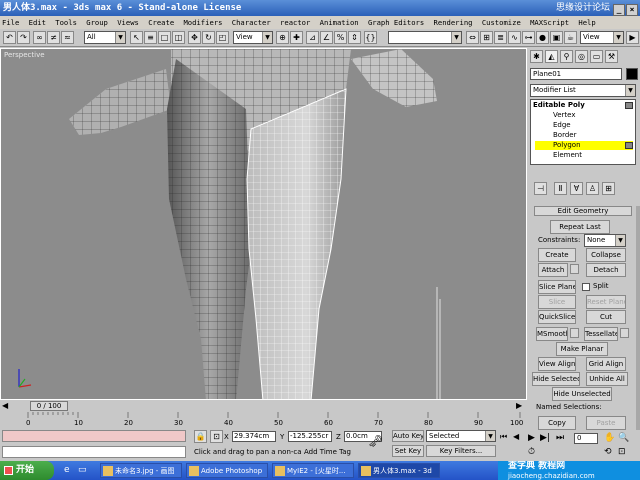 The image size is (640, 480). Describe the element at coordinates (472, 37) in the screenshot. I see `mirror-icon: ⇔` at that location.